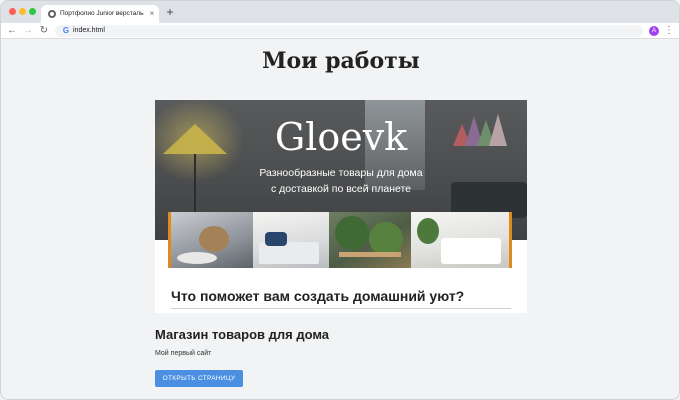  I want to click on back-arrow-icon: ←, so click(12, 31).